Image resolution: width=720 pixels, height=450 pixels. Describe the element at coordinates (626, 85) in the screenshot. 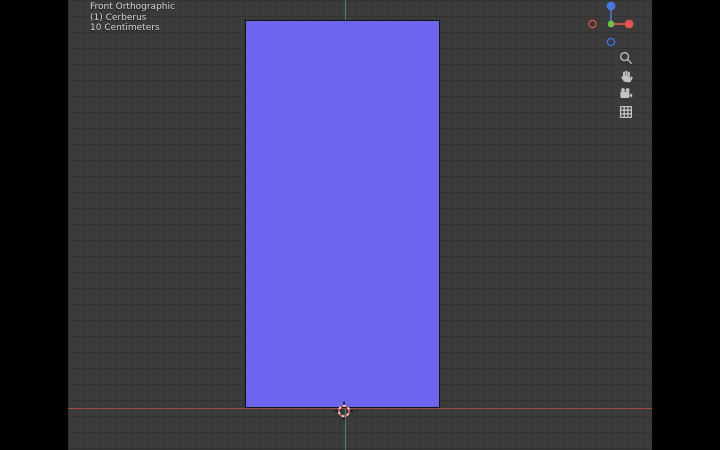

I see `viewport-nav-buttons` at that location.